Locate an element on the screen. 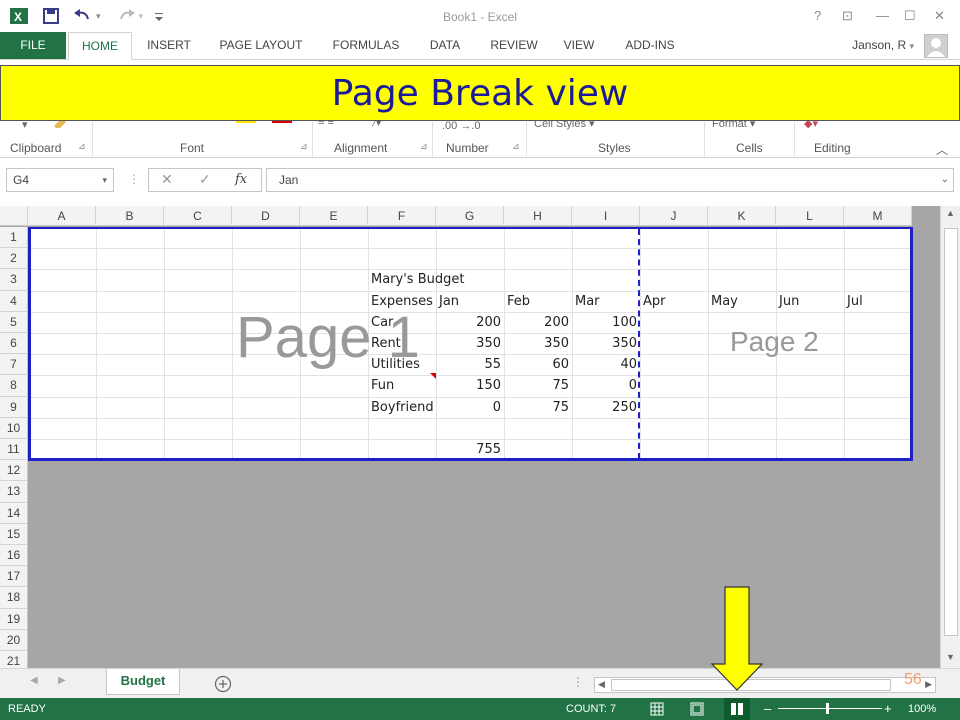 Image resolution: width=960 pixels, height=720 pixels. avatar is located at coordinates (936, 46).